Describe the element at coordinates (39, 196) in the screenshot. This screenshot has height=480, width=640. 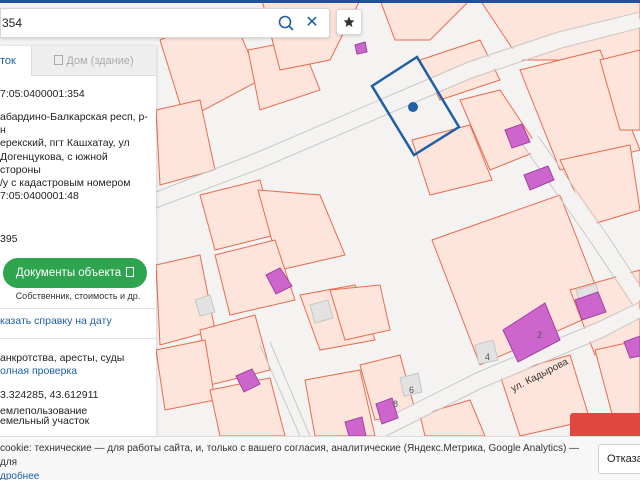
I see `address-line: 7:05:0400001:48` at that location.